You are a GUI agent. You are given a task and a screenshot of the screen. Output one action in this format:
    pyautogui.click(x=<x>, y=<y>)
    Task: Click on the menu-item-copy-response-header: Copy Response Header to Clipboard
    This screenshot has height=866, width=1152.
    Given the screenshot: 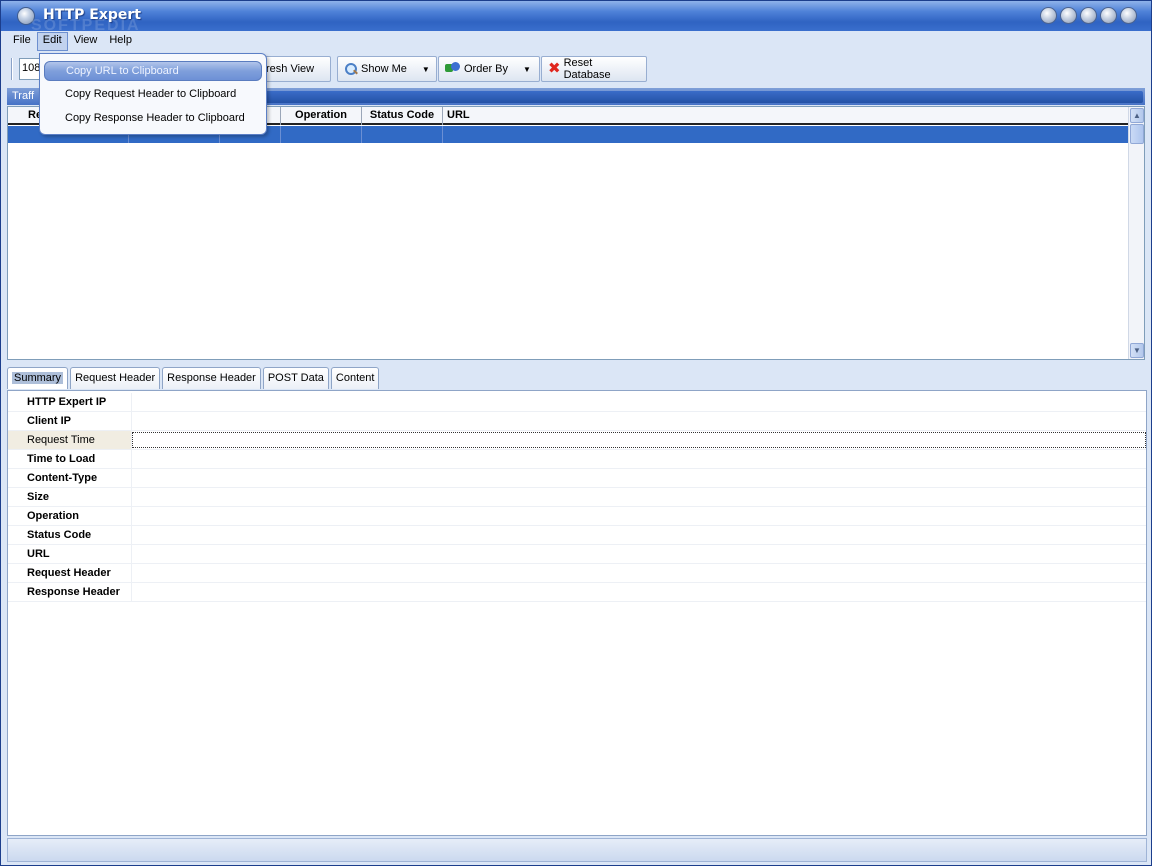 What is the action you would take?
    pyautogui.click(x=153, y=119)
    